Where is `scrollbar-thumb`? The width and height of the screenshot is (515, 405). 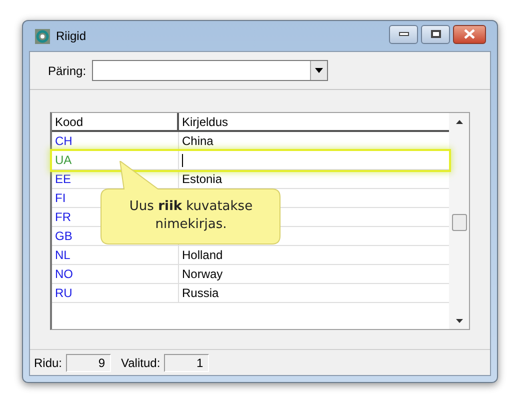
scrollbar-thumb is located at coordinates (459, 222).